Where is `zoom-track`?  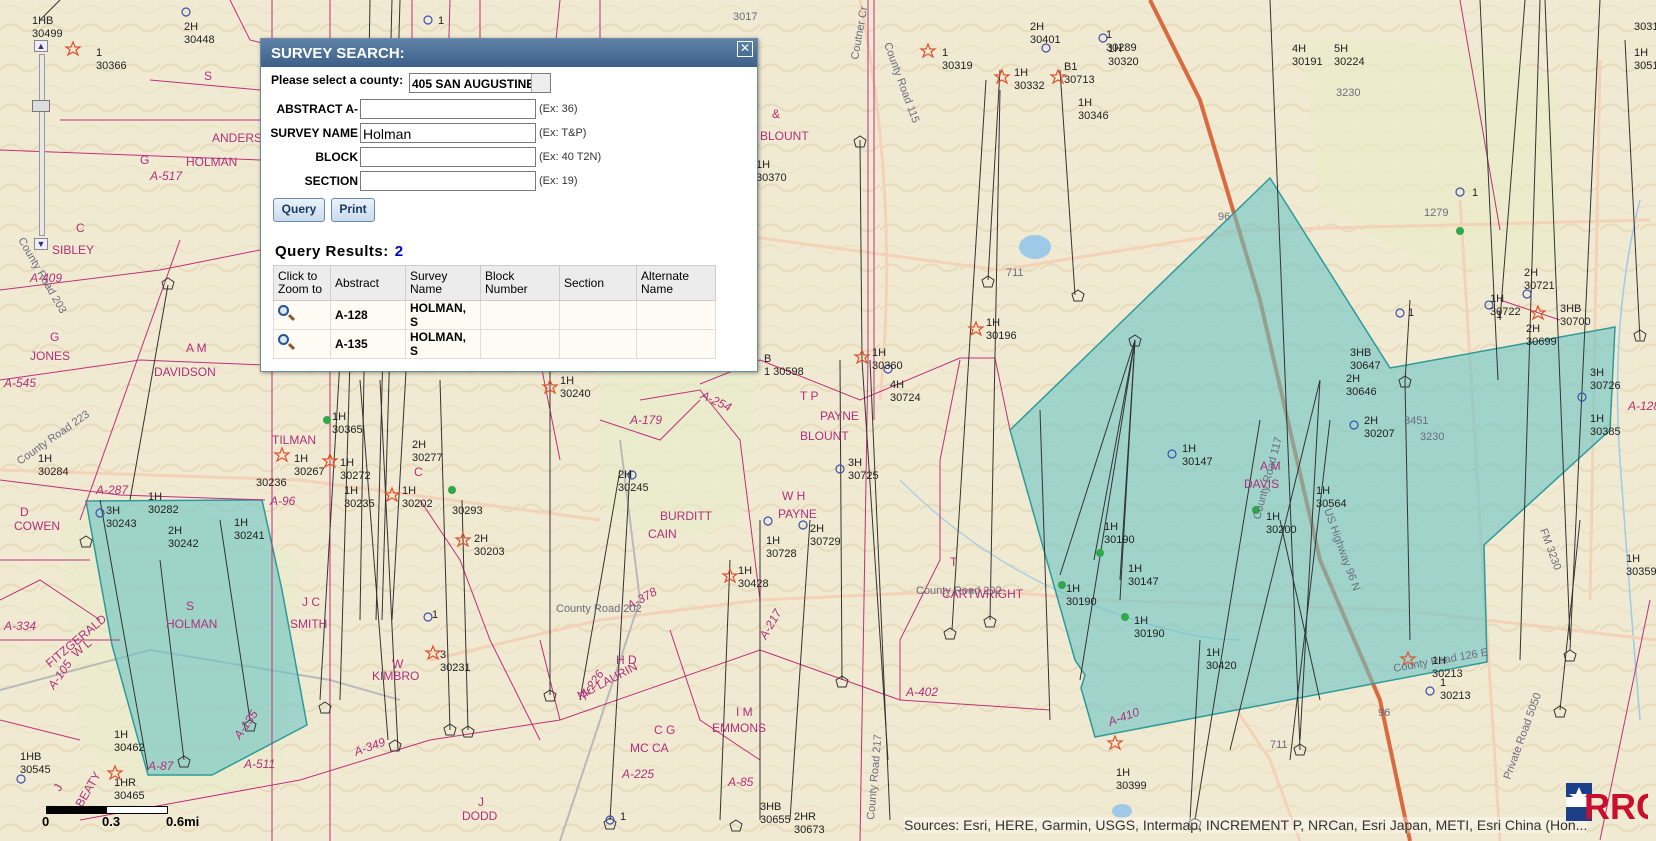
zoom-track is located at coordinates (42, 145).